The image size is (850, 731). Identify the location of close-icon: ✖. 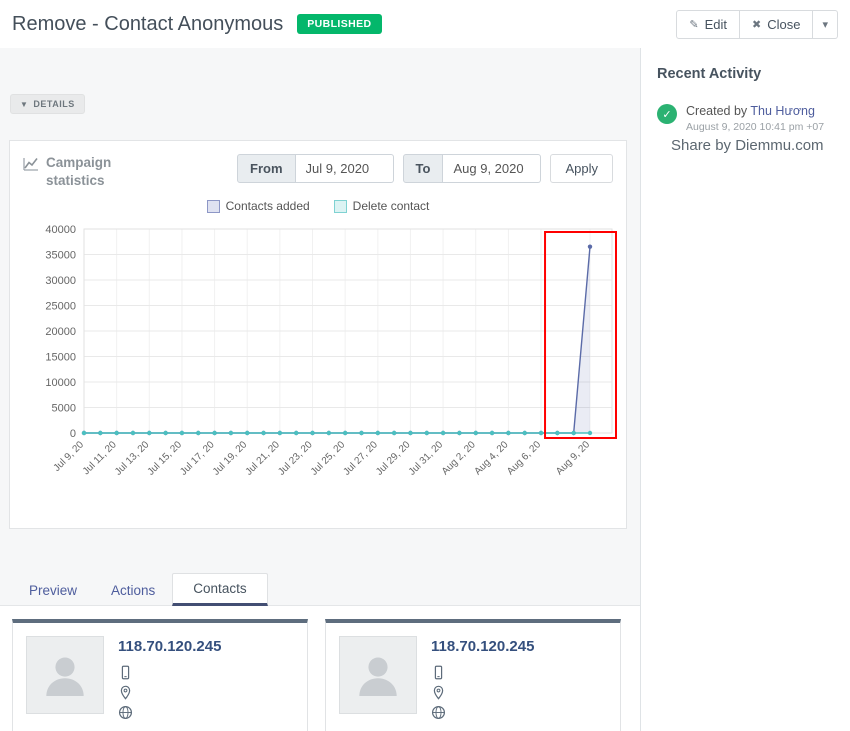
(757, 24).